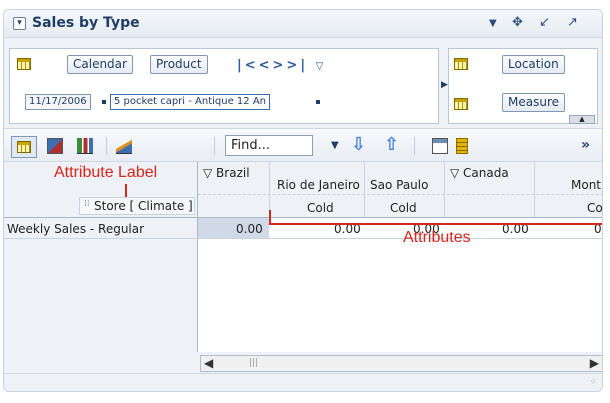  Describe the element at coordinates (582, 119) in the screenshot. I see `collapse-up-icon: ▲` at that location.